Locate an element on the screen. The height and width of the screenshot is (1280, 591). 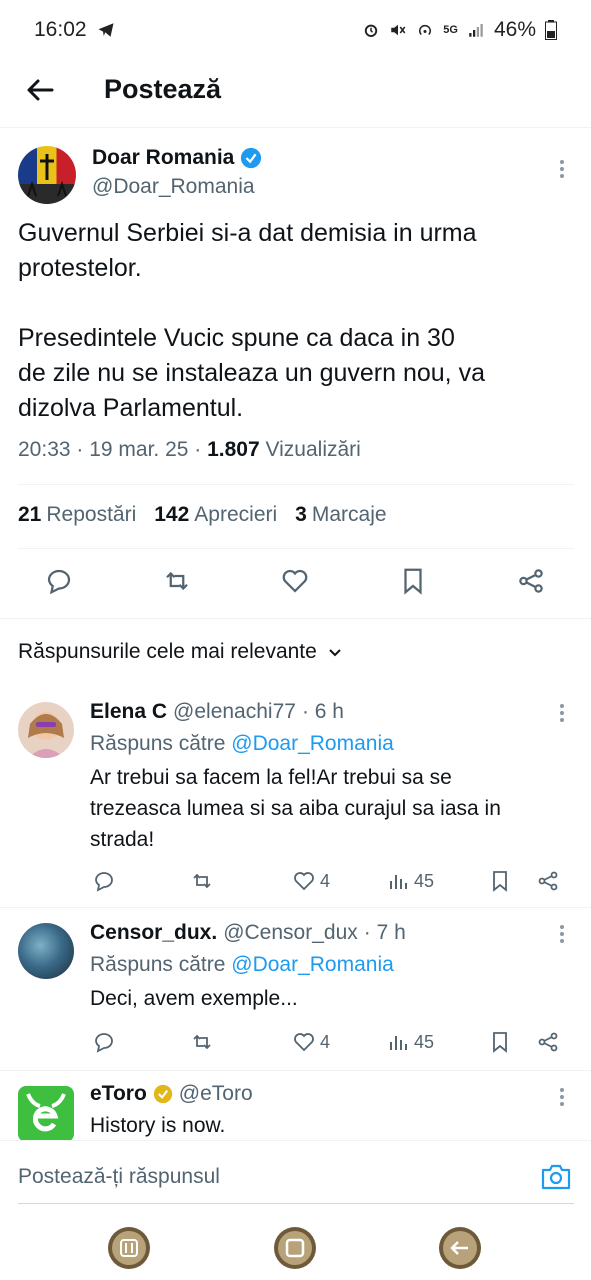
reply-author-name: Censor_dux. is located at coordinates (153, 933).